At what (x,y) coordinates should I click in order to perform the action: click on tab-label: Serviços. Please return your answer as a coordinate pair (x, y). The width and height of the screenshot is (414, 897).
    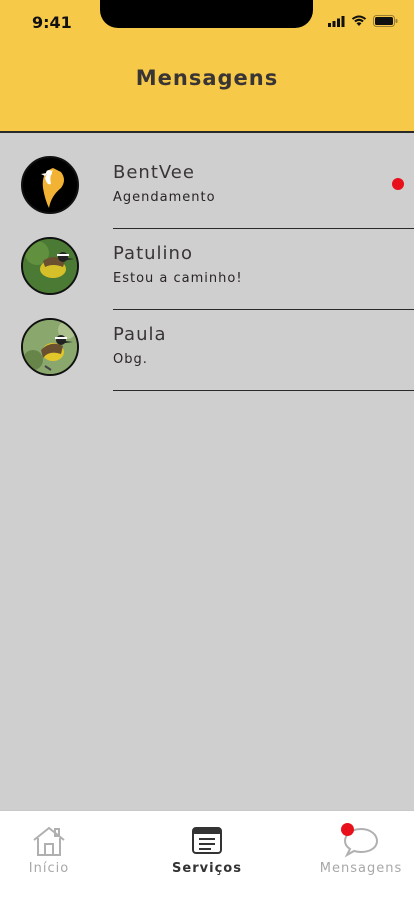
    Looking at the image, I should click on (207, 868).